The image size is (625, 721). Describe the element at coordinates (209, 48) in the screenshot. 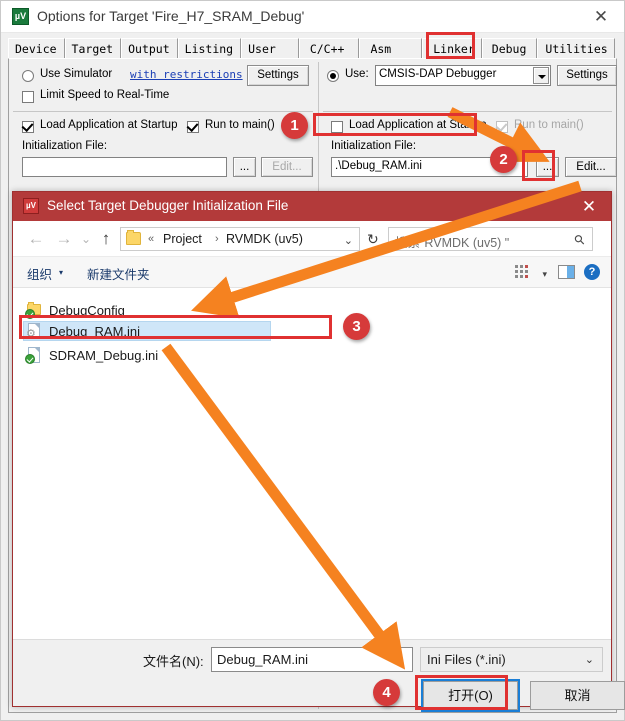

I see `tab-listing: Listing` at that location.